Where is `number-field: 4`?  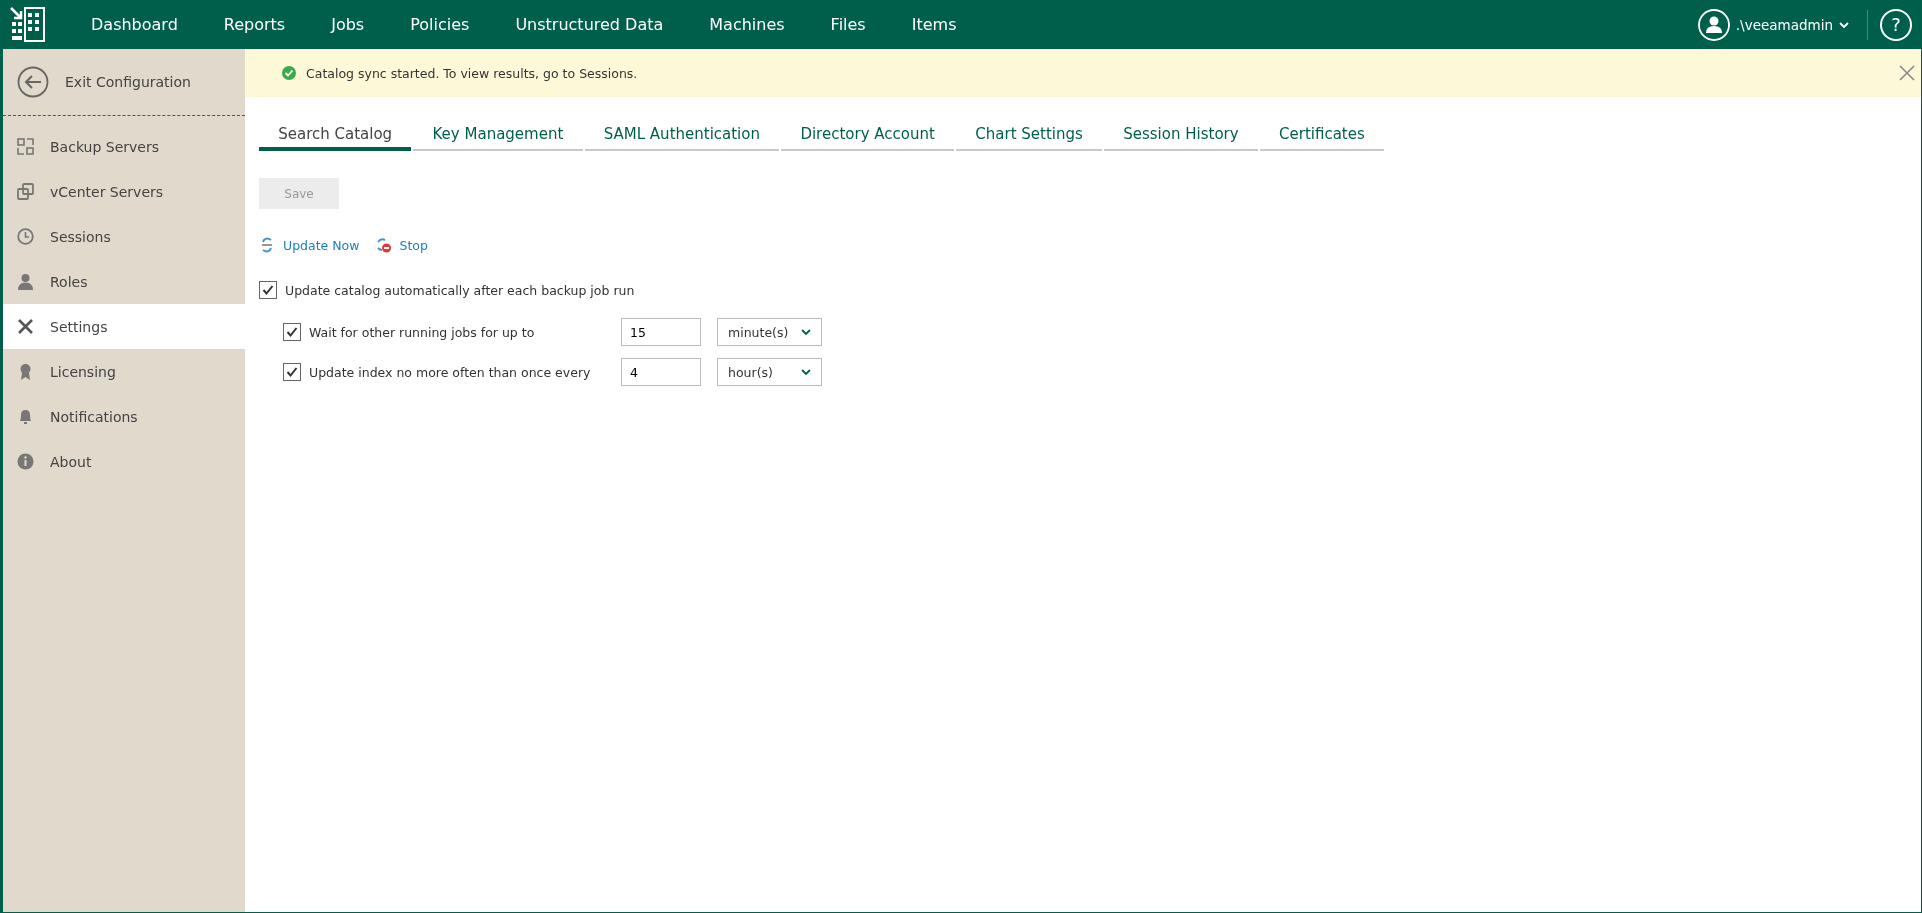
number-field: 4 is located at coordinates (661, 372).